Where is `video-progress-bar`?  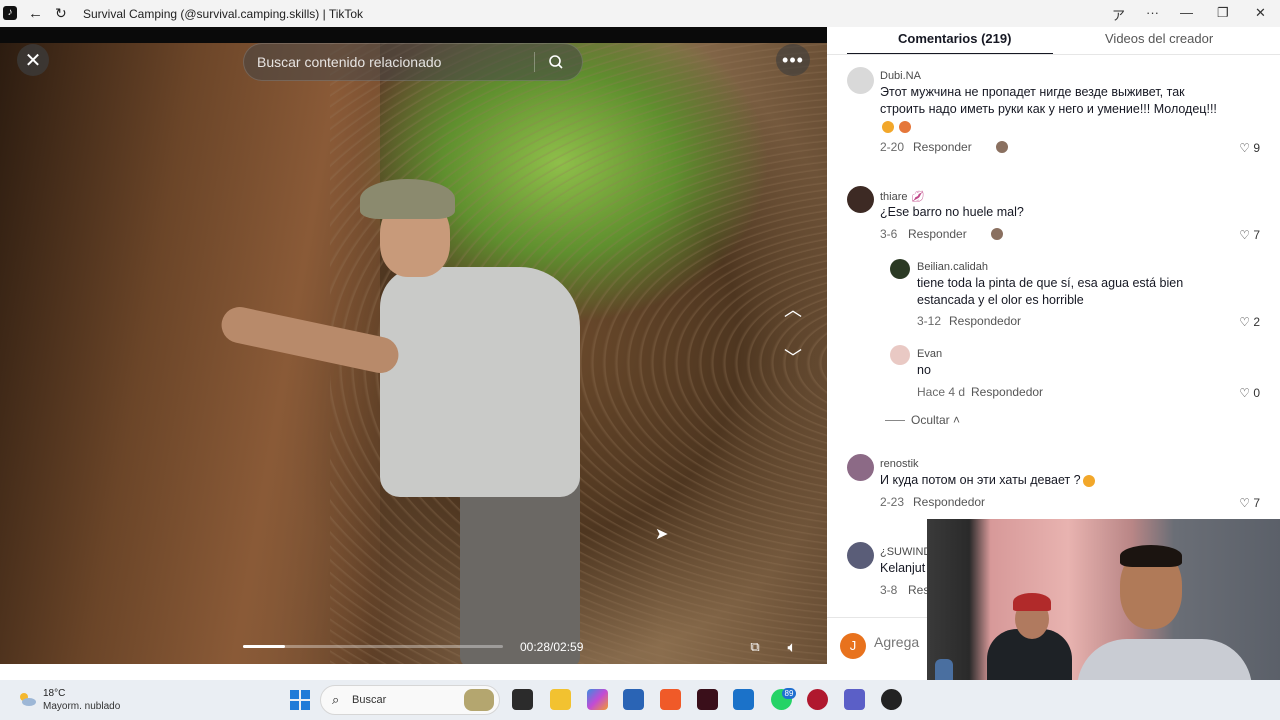
video-progress-bar is located at coordinates (373, 646).